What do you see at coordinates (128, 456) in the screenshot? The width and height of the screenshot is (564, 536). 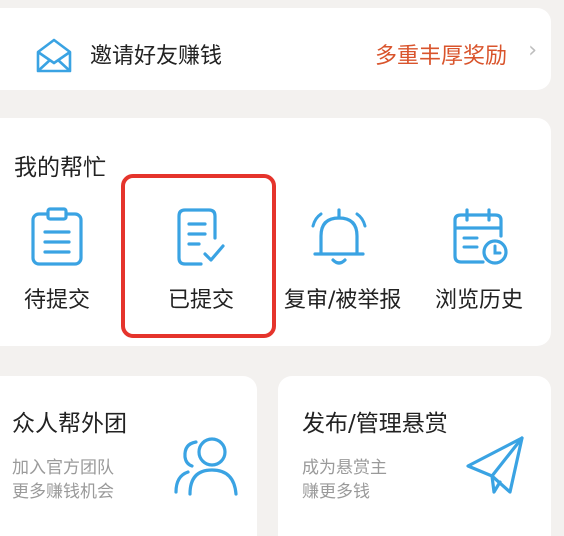 I see `official-team-tile: 众人帮外团 加入官方团队 更多赚钱机会` at bounding box center [128, 456].